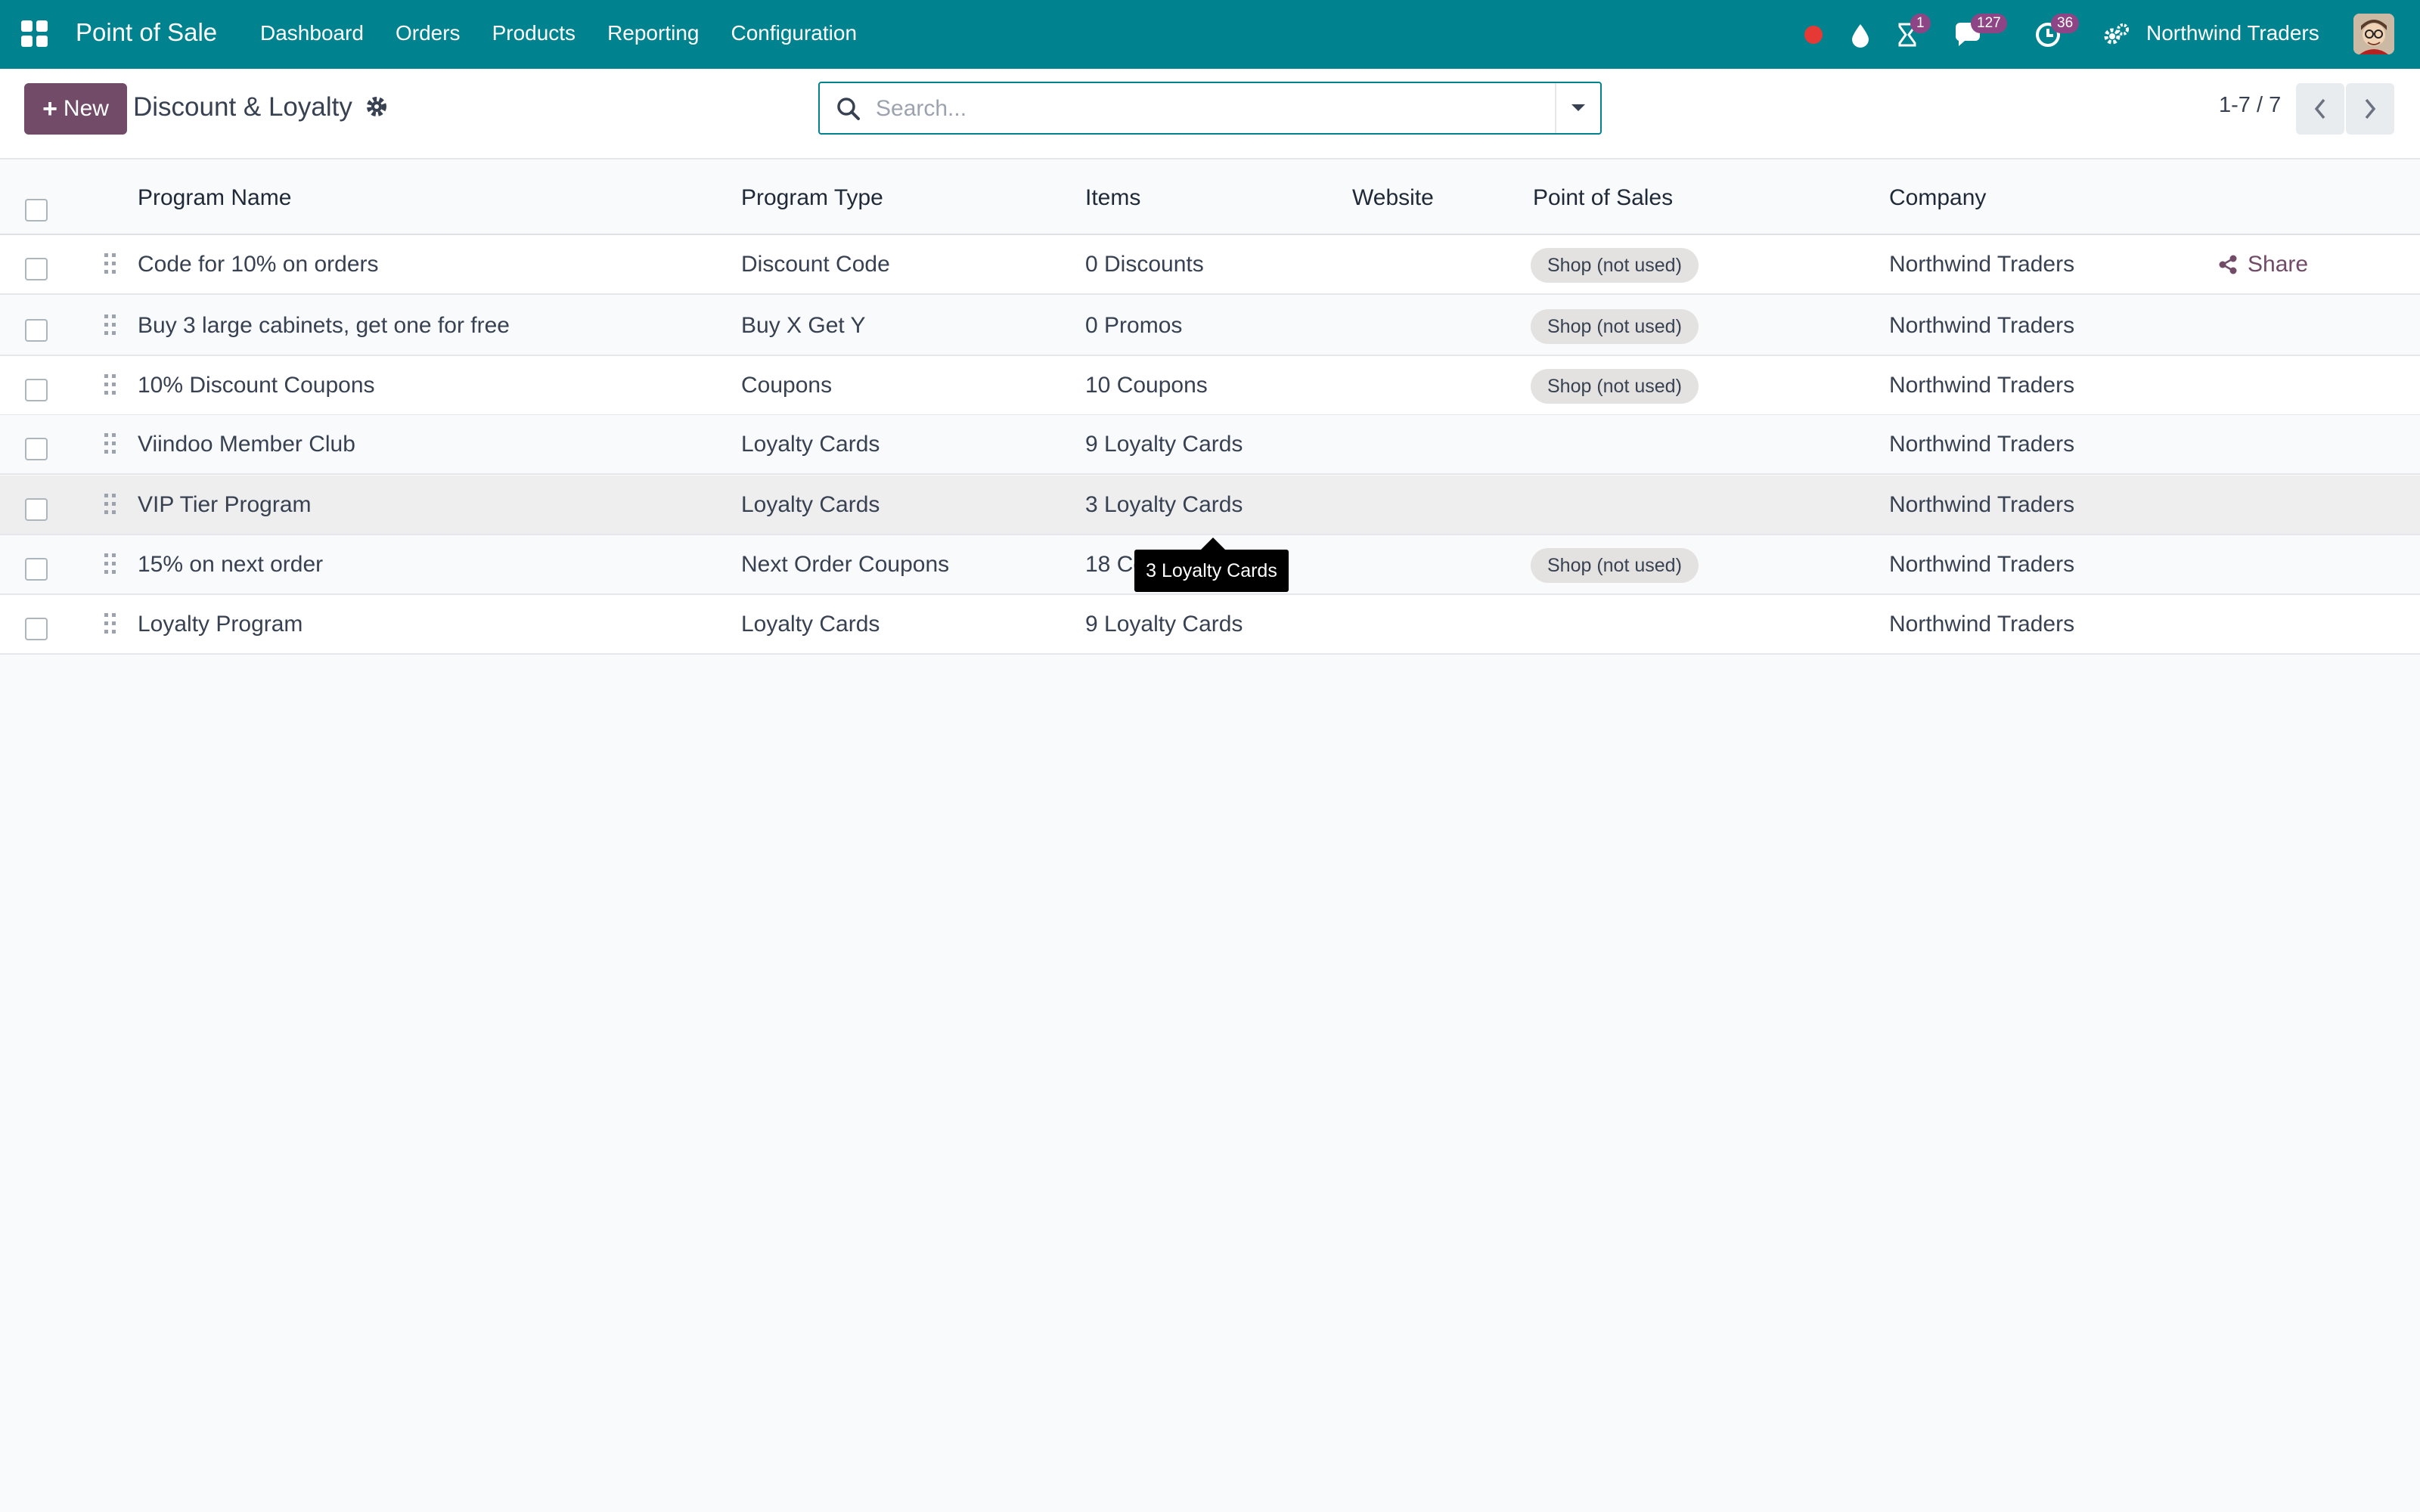 The height and width of the screenshot is (1512, 2420). Describe the element at coordinates (1164, 504) in the screenshot. I see `cell-items: 3 Loyalty Cards` at that location.